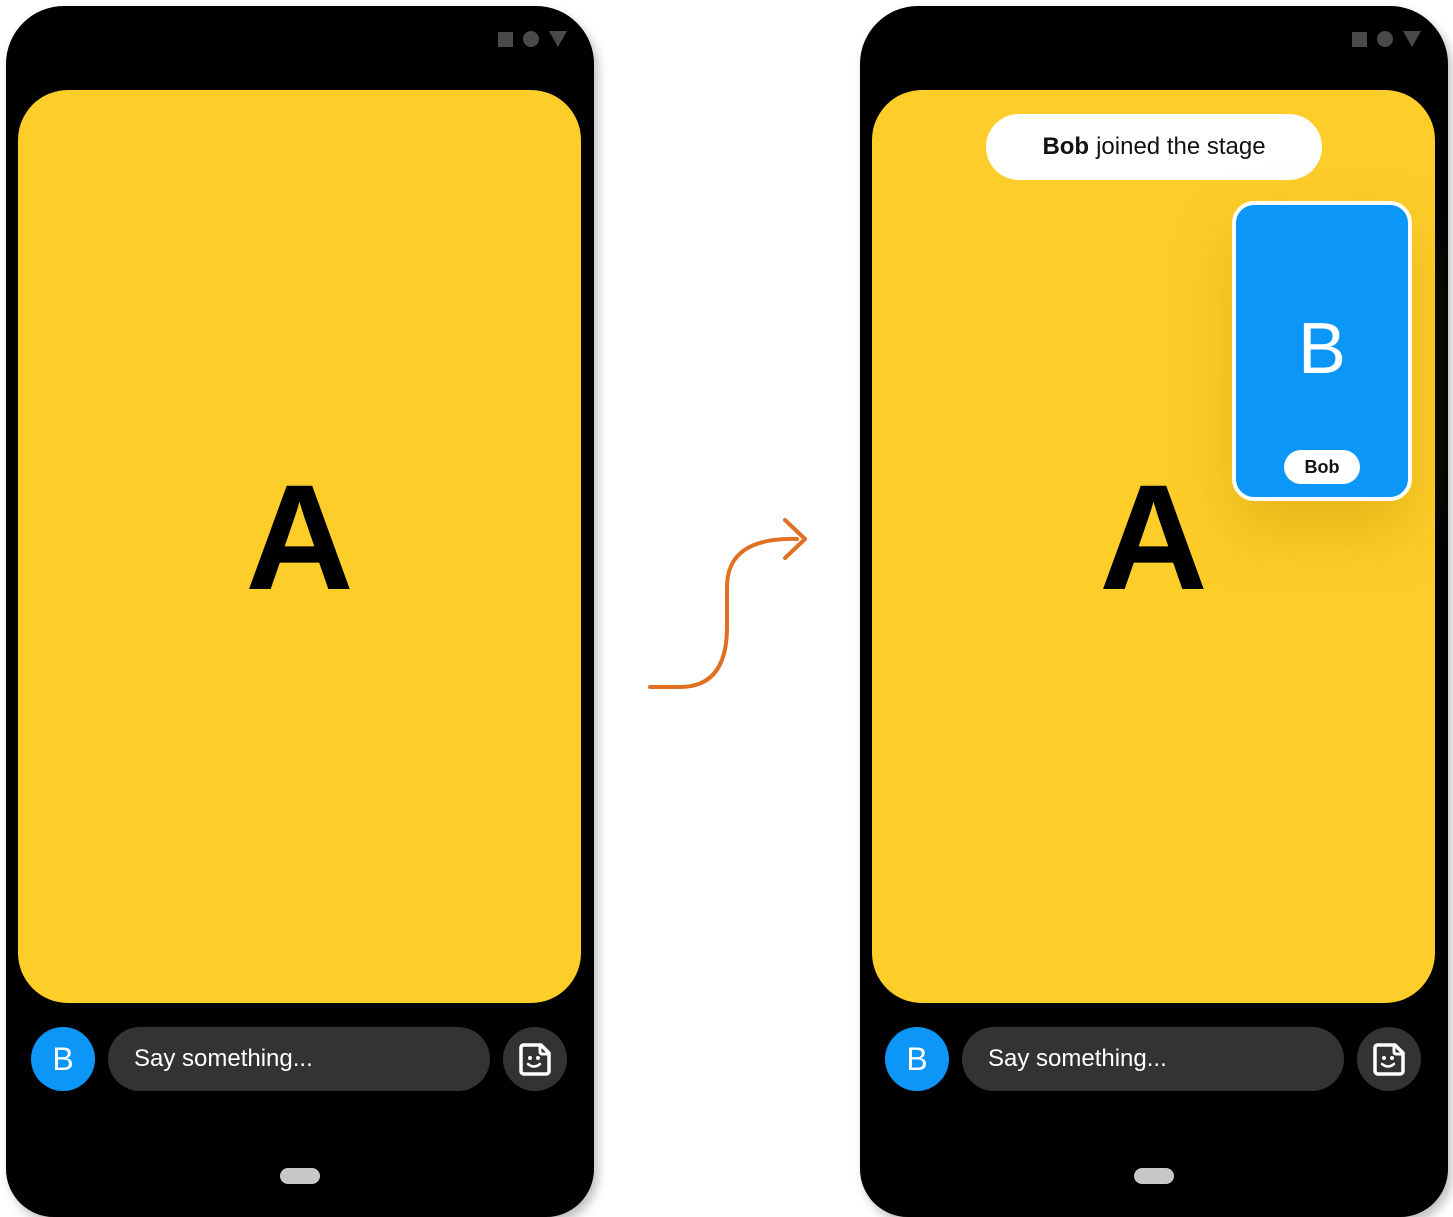 This screenshot has height=1217, width=1453. What do you see at coordinates (1181, 146) in the screenshot?
I see `toast-message: joined the stage` at bounding box center [1181, 146].